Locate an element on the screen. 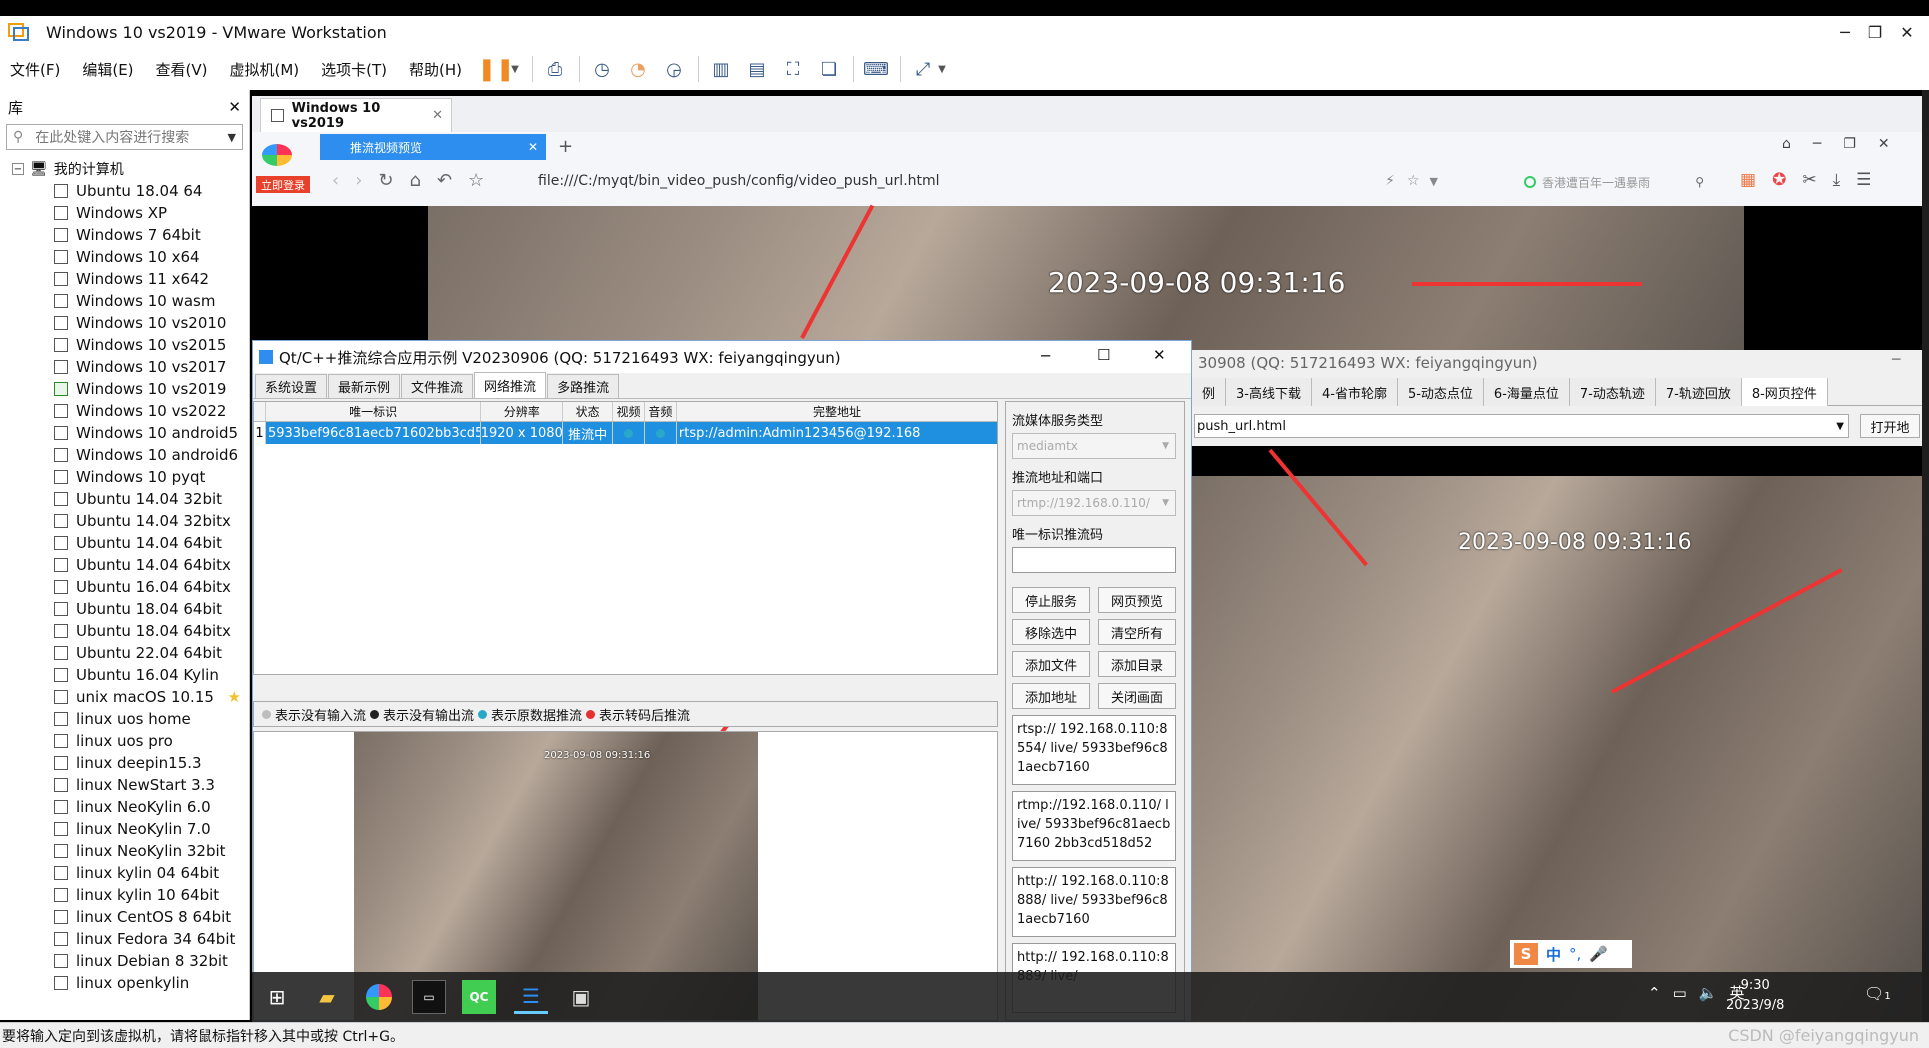 Image resolution: width=1929 pixels, height=1048 pixels. push-addr-dropdown-icon: ▼ is located at coordinates (1165, 503).